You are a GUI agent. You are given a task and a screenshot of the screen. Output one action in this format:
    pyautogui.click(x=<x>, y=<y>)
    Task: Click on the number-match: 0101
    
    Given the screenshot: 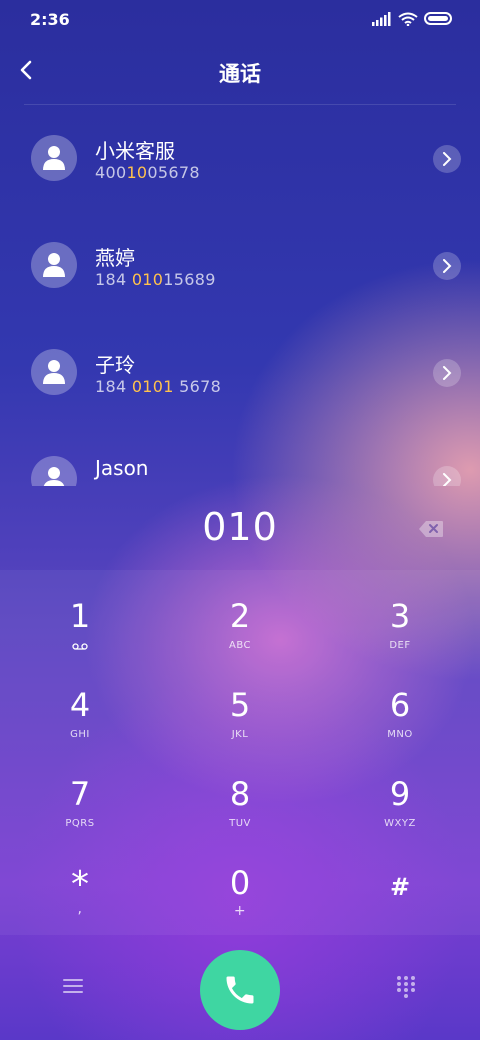 What is the action you would take?
    pyautogui.click(x=152, y=386)
    